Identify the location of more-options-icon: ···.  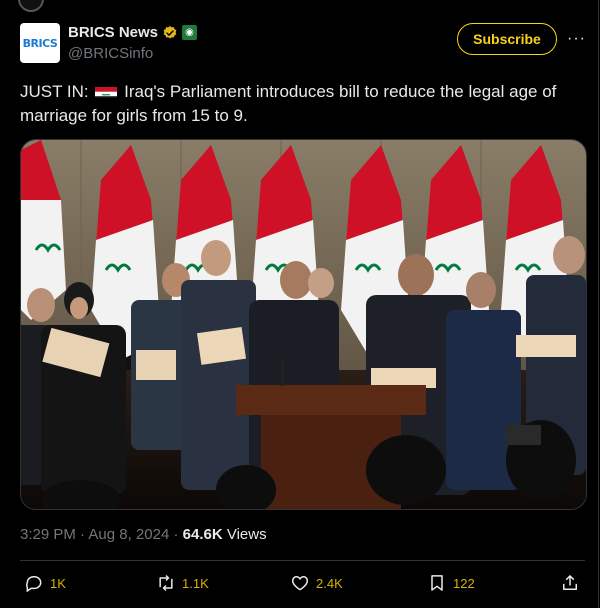
(576, 39).